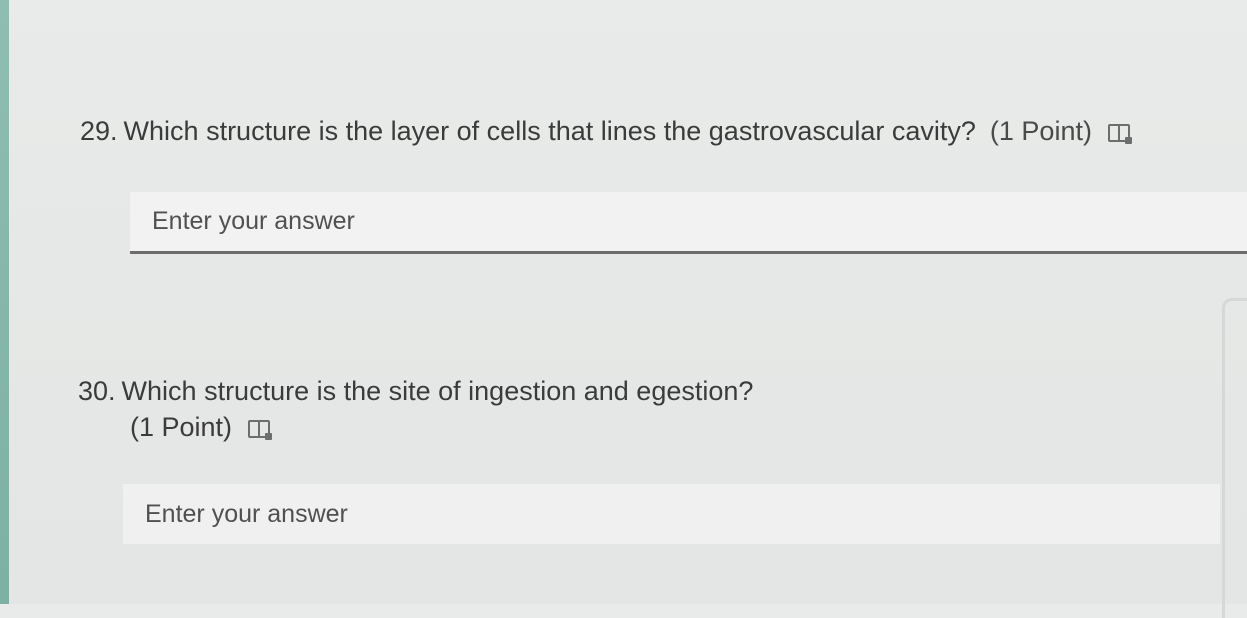 This screenshot has height=618, width=1247. What do you see at coordinates (97, 391) in the screenshot?
I see `question-number: 30.` at bounding box center [97, 391].